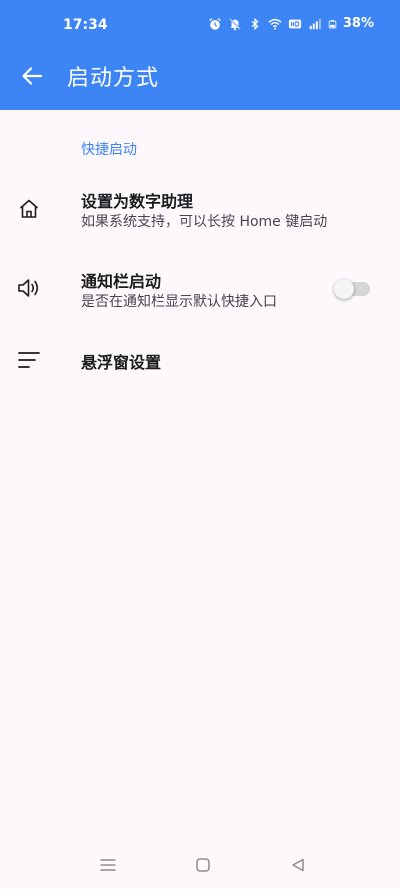  What do you see at coordinates (29, 288) in the screenshot?
I see `speaker-icon` at bounding box center [29, 288].